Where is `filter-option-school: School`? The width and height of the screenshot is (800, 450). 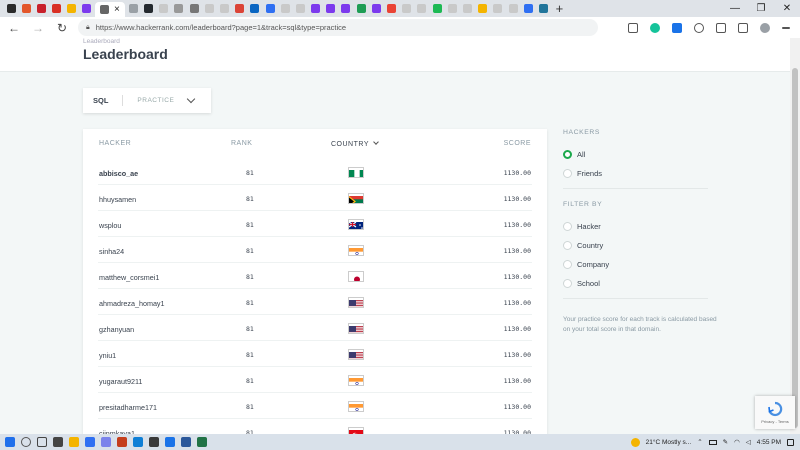 filter-option-school: School is located at coordinates (581, 283).